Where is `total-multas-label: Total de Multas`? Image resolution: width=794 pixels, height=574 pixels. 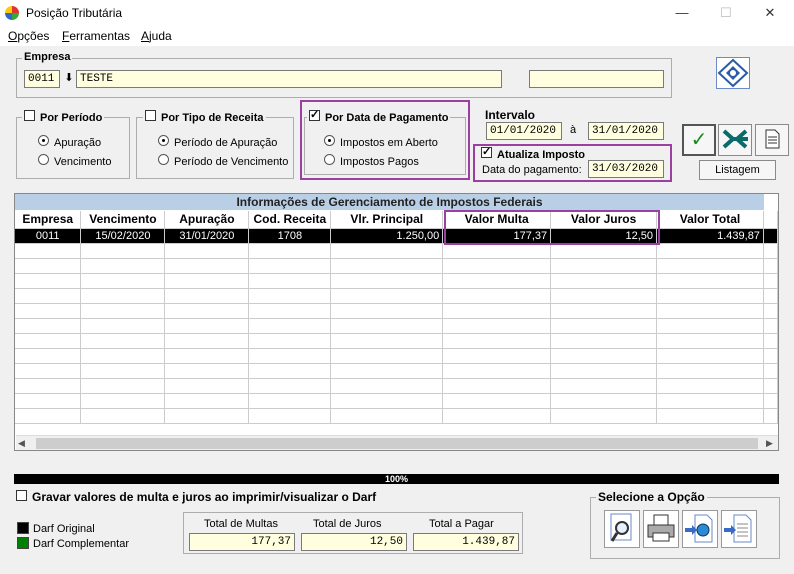 total-multas-label: Total de Multas is located at coordinates (241, 524).